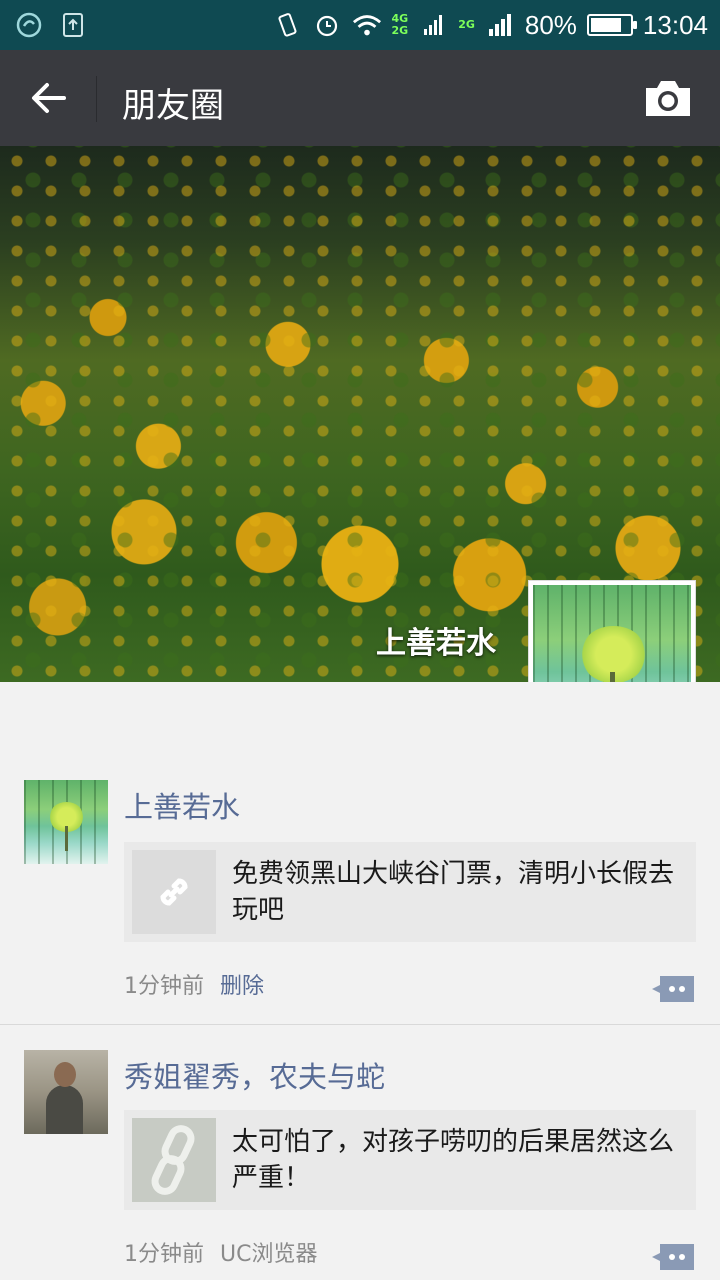 The width and height of the screenshot is (720, 1280). What do you see at coordinates (606, 25) in the screenshot?
I see `battery-fill` at bounding box center [606, 25].